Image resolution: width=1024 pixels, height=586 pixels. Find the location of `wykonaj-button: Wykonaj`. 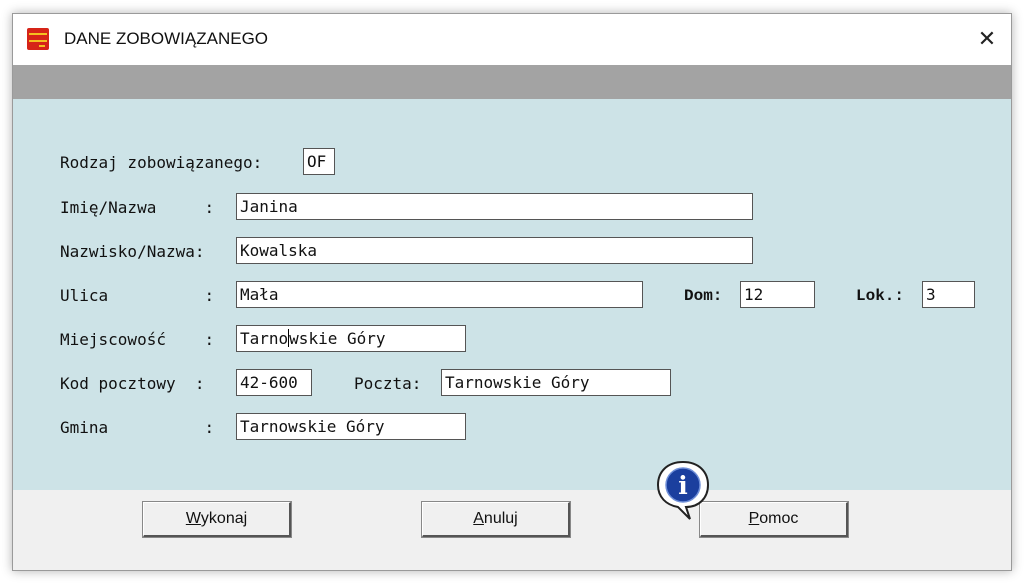

wykonaj-button: Wykonaj is located at coordinates (217, 519).